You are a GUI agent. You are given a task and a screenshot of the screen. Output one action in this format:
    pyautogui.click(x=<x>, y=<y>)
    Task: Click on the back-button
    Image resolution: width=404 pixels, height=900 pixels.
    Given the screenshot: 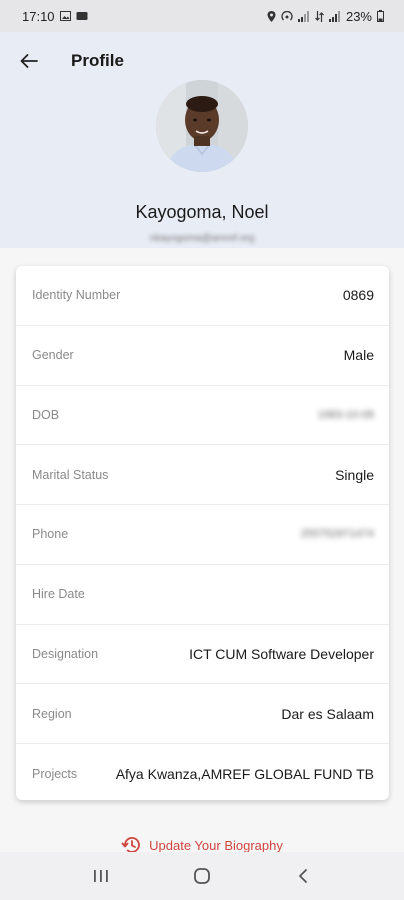 What is the action you would take?
    pyautogui.click(x=29, y=61)
    